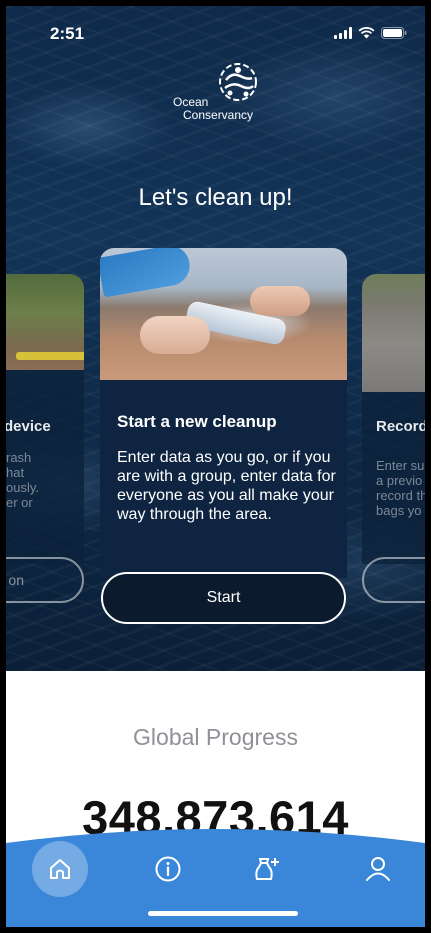 The image size is (431, 933). I want to click on card-device-button: on, so click(45, 580).